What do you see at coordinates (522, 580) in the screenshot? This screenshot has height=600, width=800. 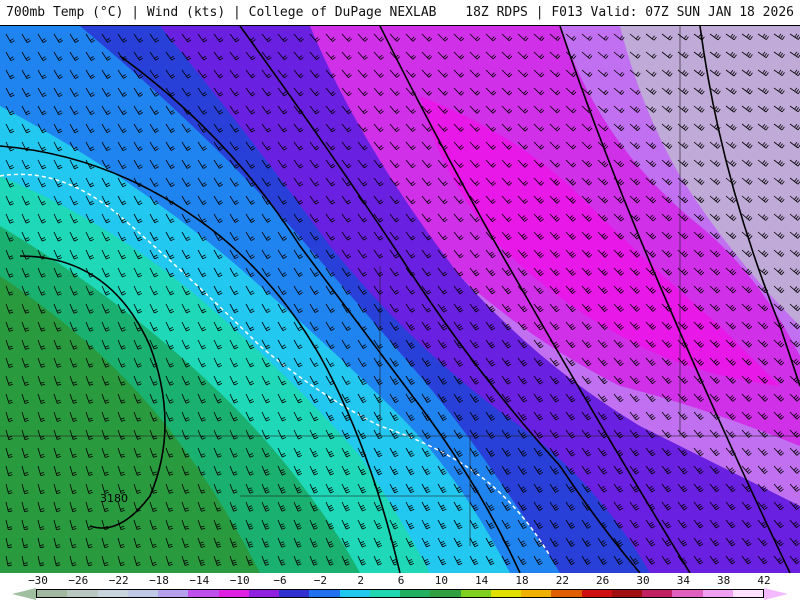 I see `scale-tick-label: 18` at bounding box center [522, 580].